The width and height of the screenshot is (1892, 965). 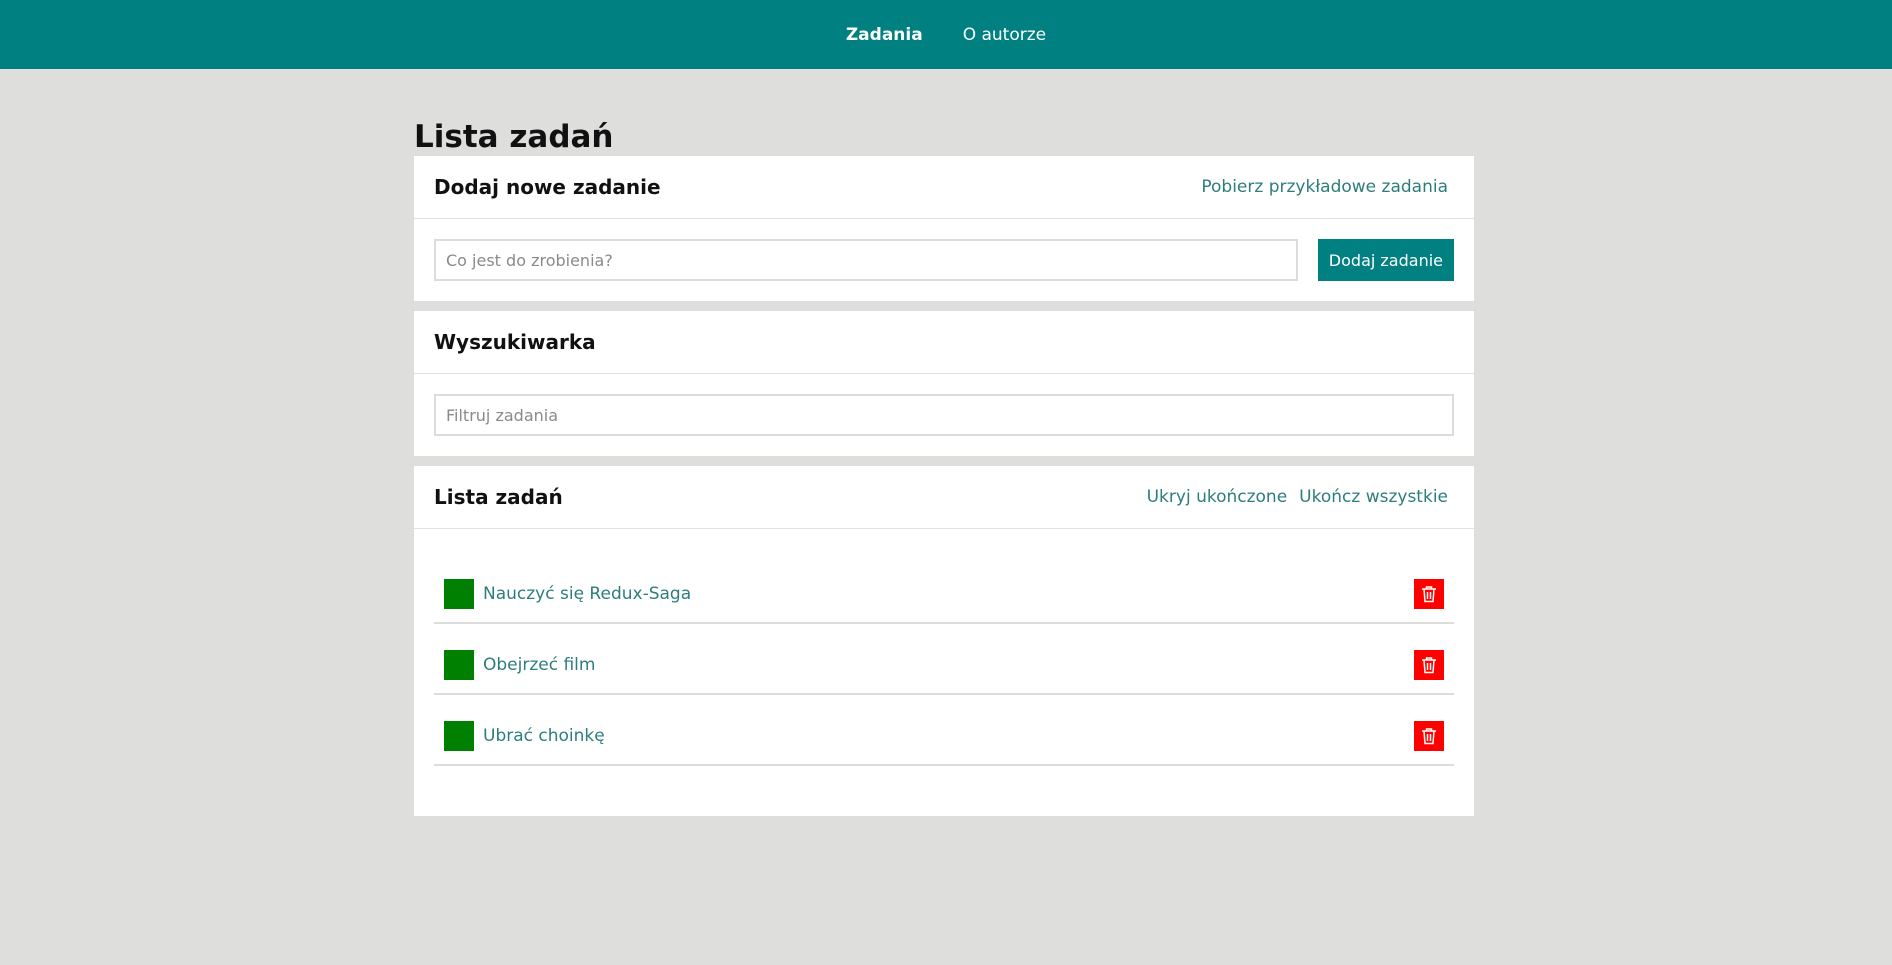 I want to click on task-content: Ubrać choinkę, so click(x=544, y=735).